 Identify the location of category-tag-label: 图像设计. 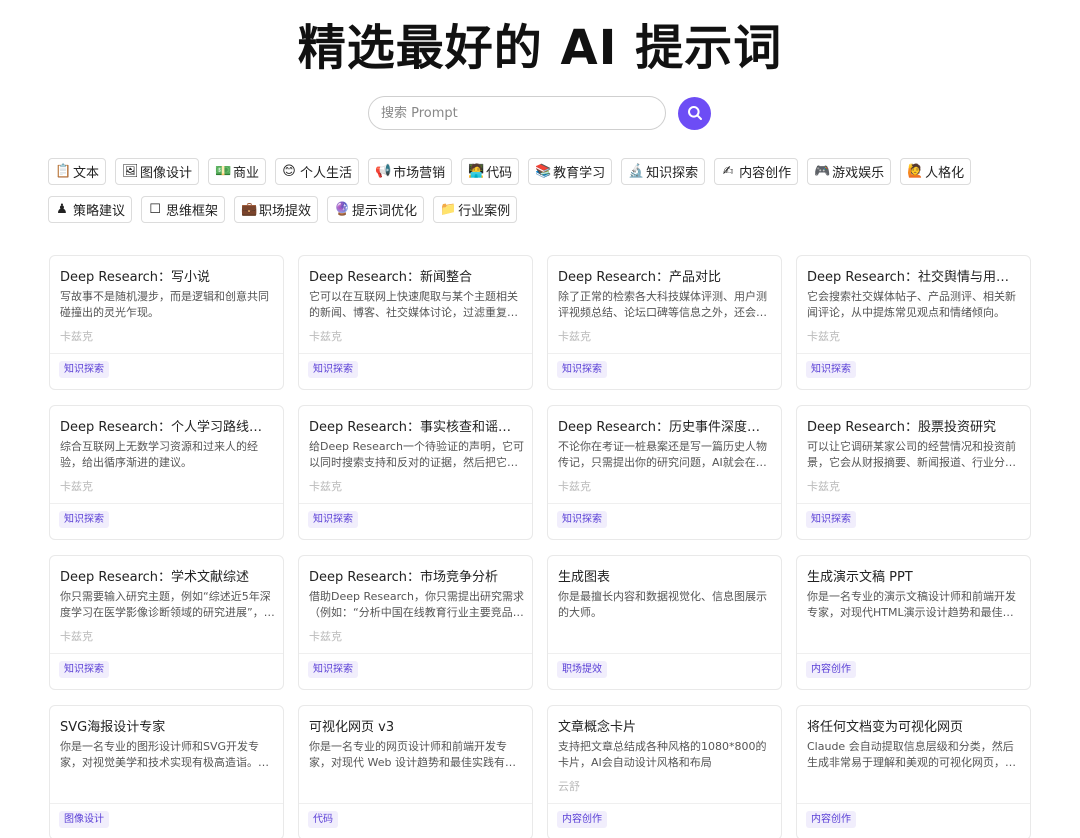
(166, 173).